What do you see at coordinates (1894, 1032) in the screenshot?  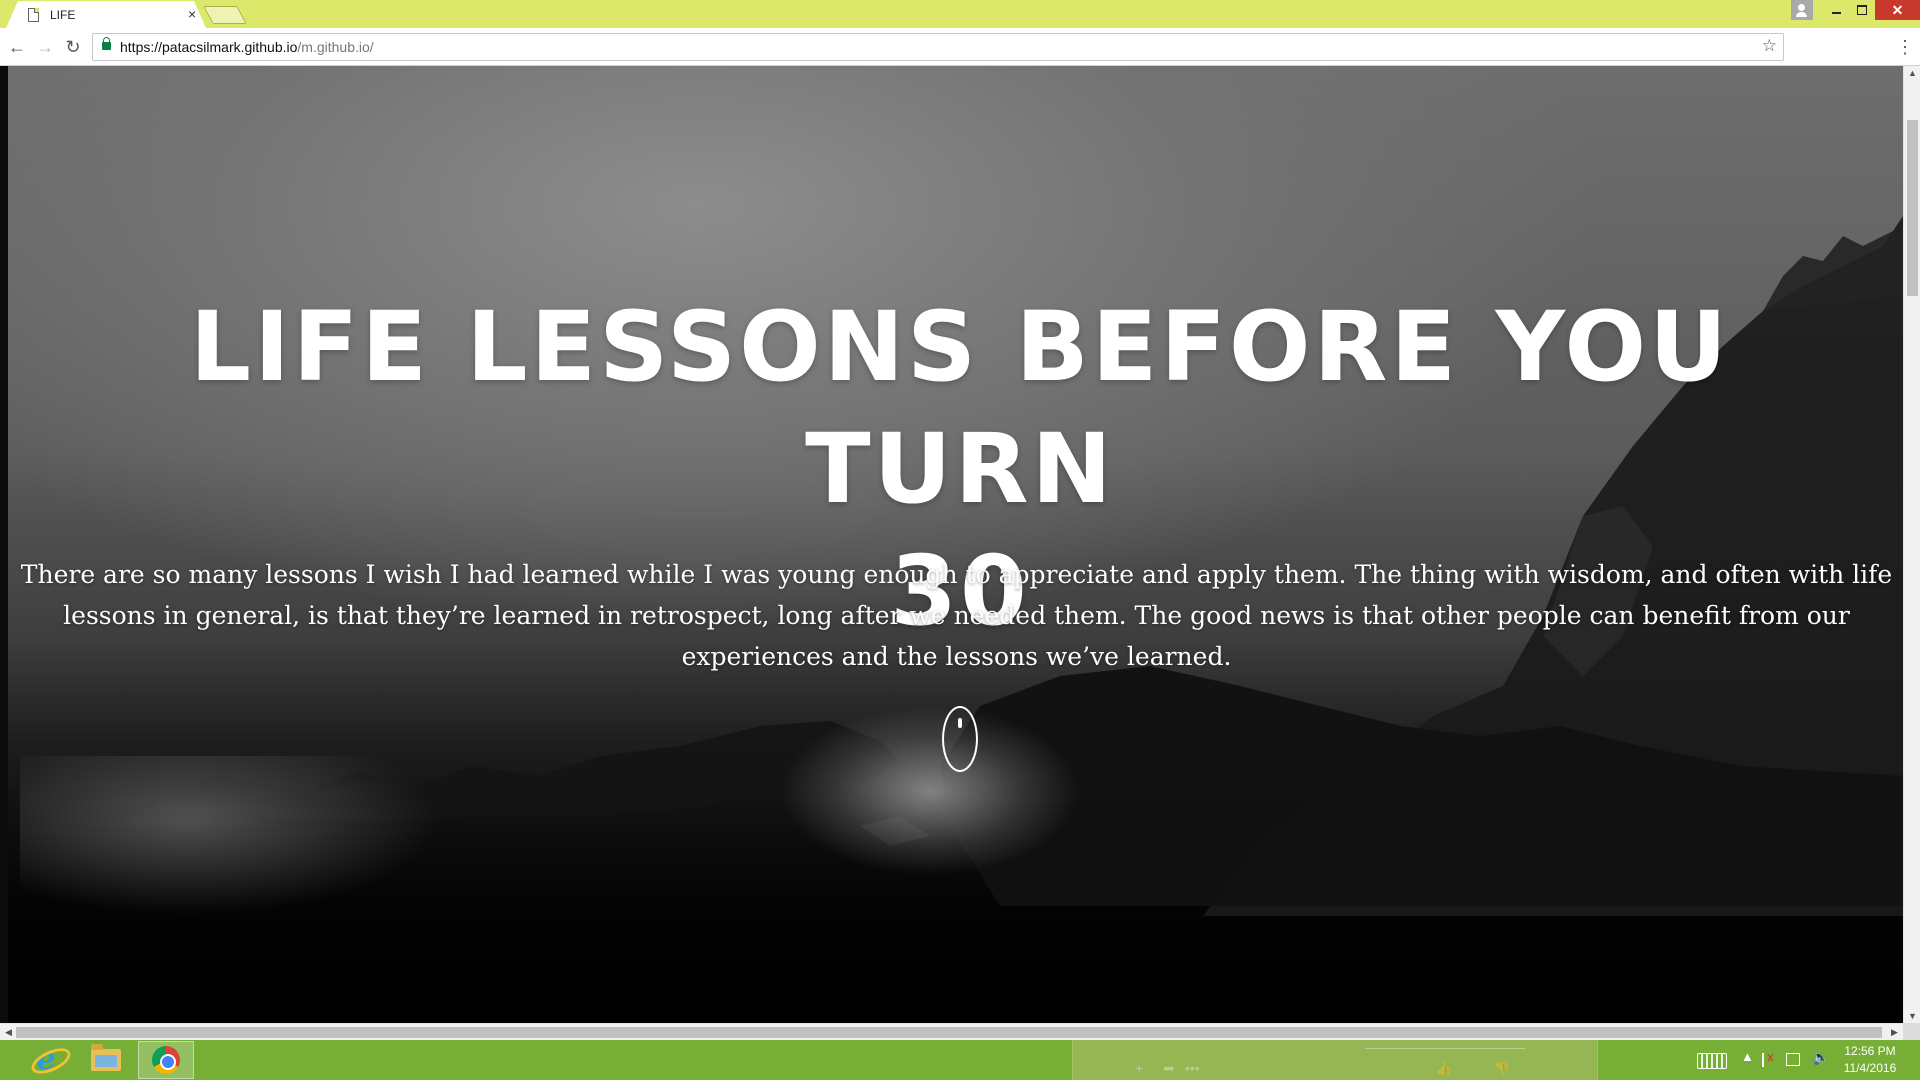 I see `scroll-right-arrow-icon: ▶` at bounding box center [1894, 1032].